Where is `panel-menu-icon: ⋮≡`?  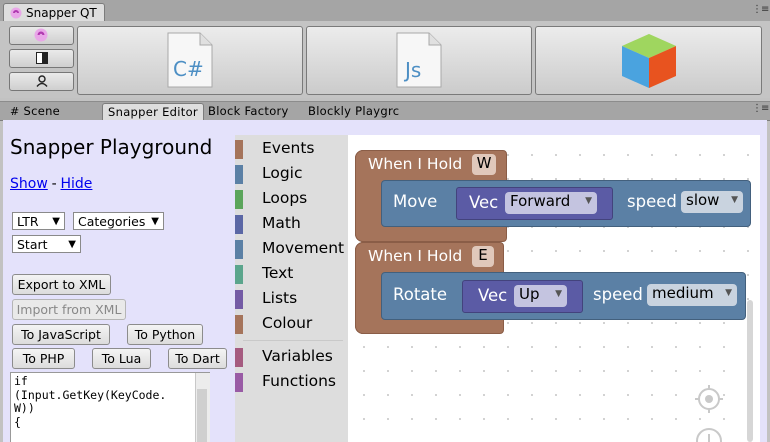 panel-menu-icon: ⋮≡ is located at coordinates (760, 108).